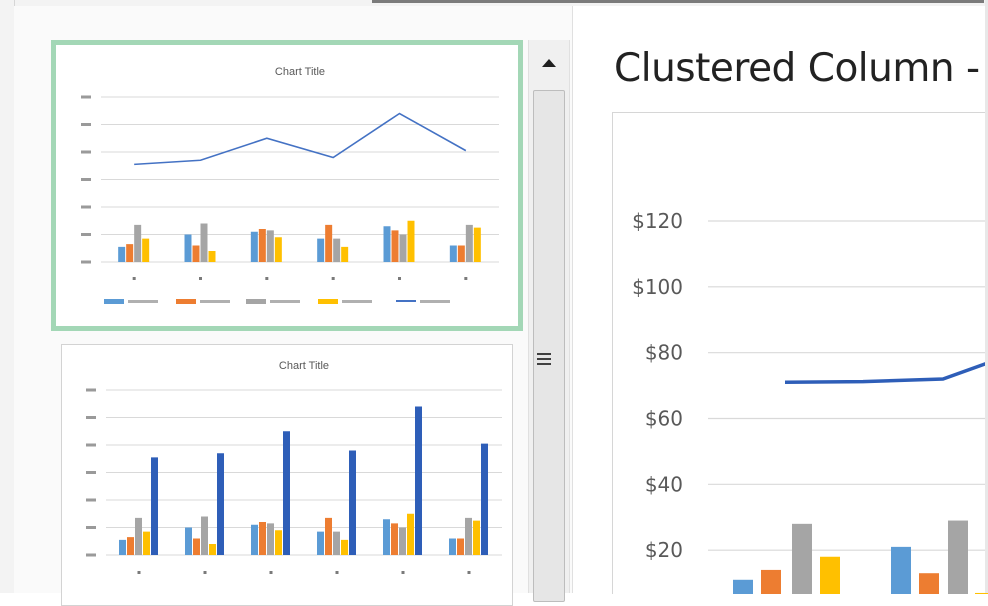 The image size is (988, 606). I want to click on scroll-up-button, so click(549, 63).